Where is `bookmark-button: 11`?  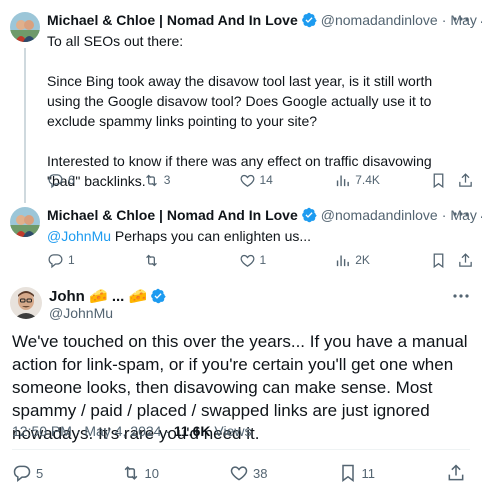
bookmark-button: 11 is located at coordinates (363, 473).